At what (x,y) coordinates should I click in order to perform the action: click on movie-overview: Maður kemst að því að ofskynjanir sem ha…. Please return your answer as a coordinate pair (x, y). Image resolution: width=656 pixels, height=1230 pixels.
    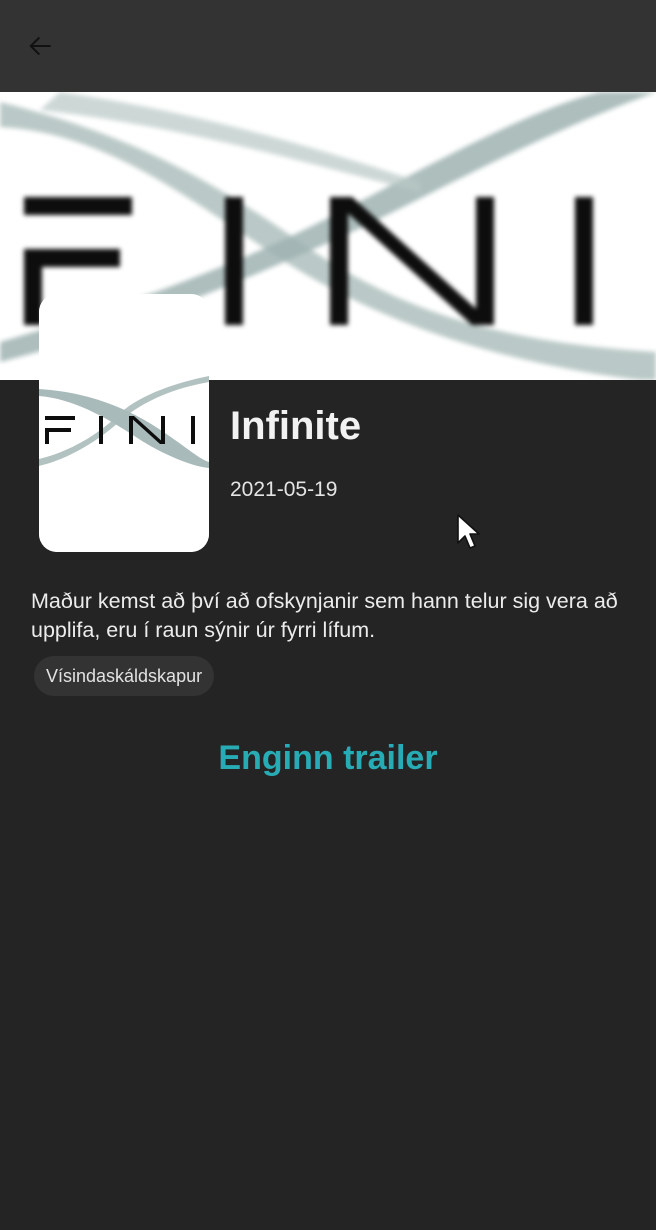
    Looking at the image, I should click on (324, 615).